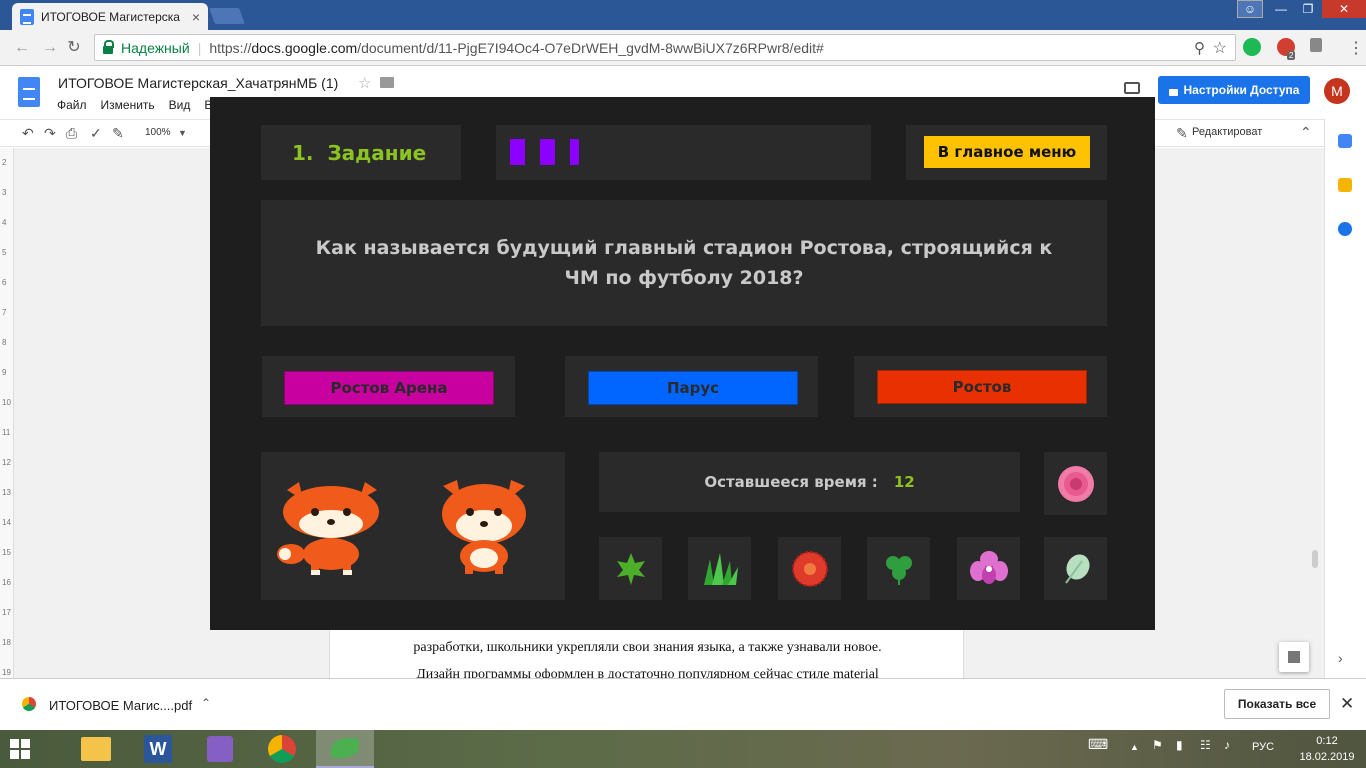 The height and width of the screenshot is (768, 1366). I want to click on orchid-icon, so click(988, 567).